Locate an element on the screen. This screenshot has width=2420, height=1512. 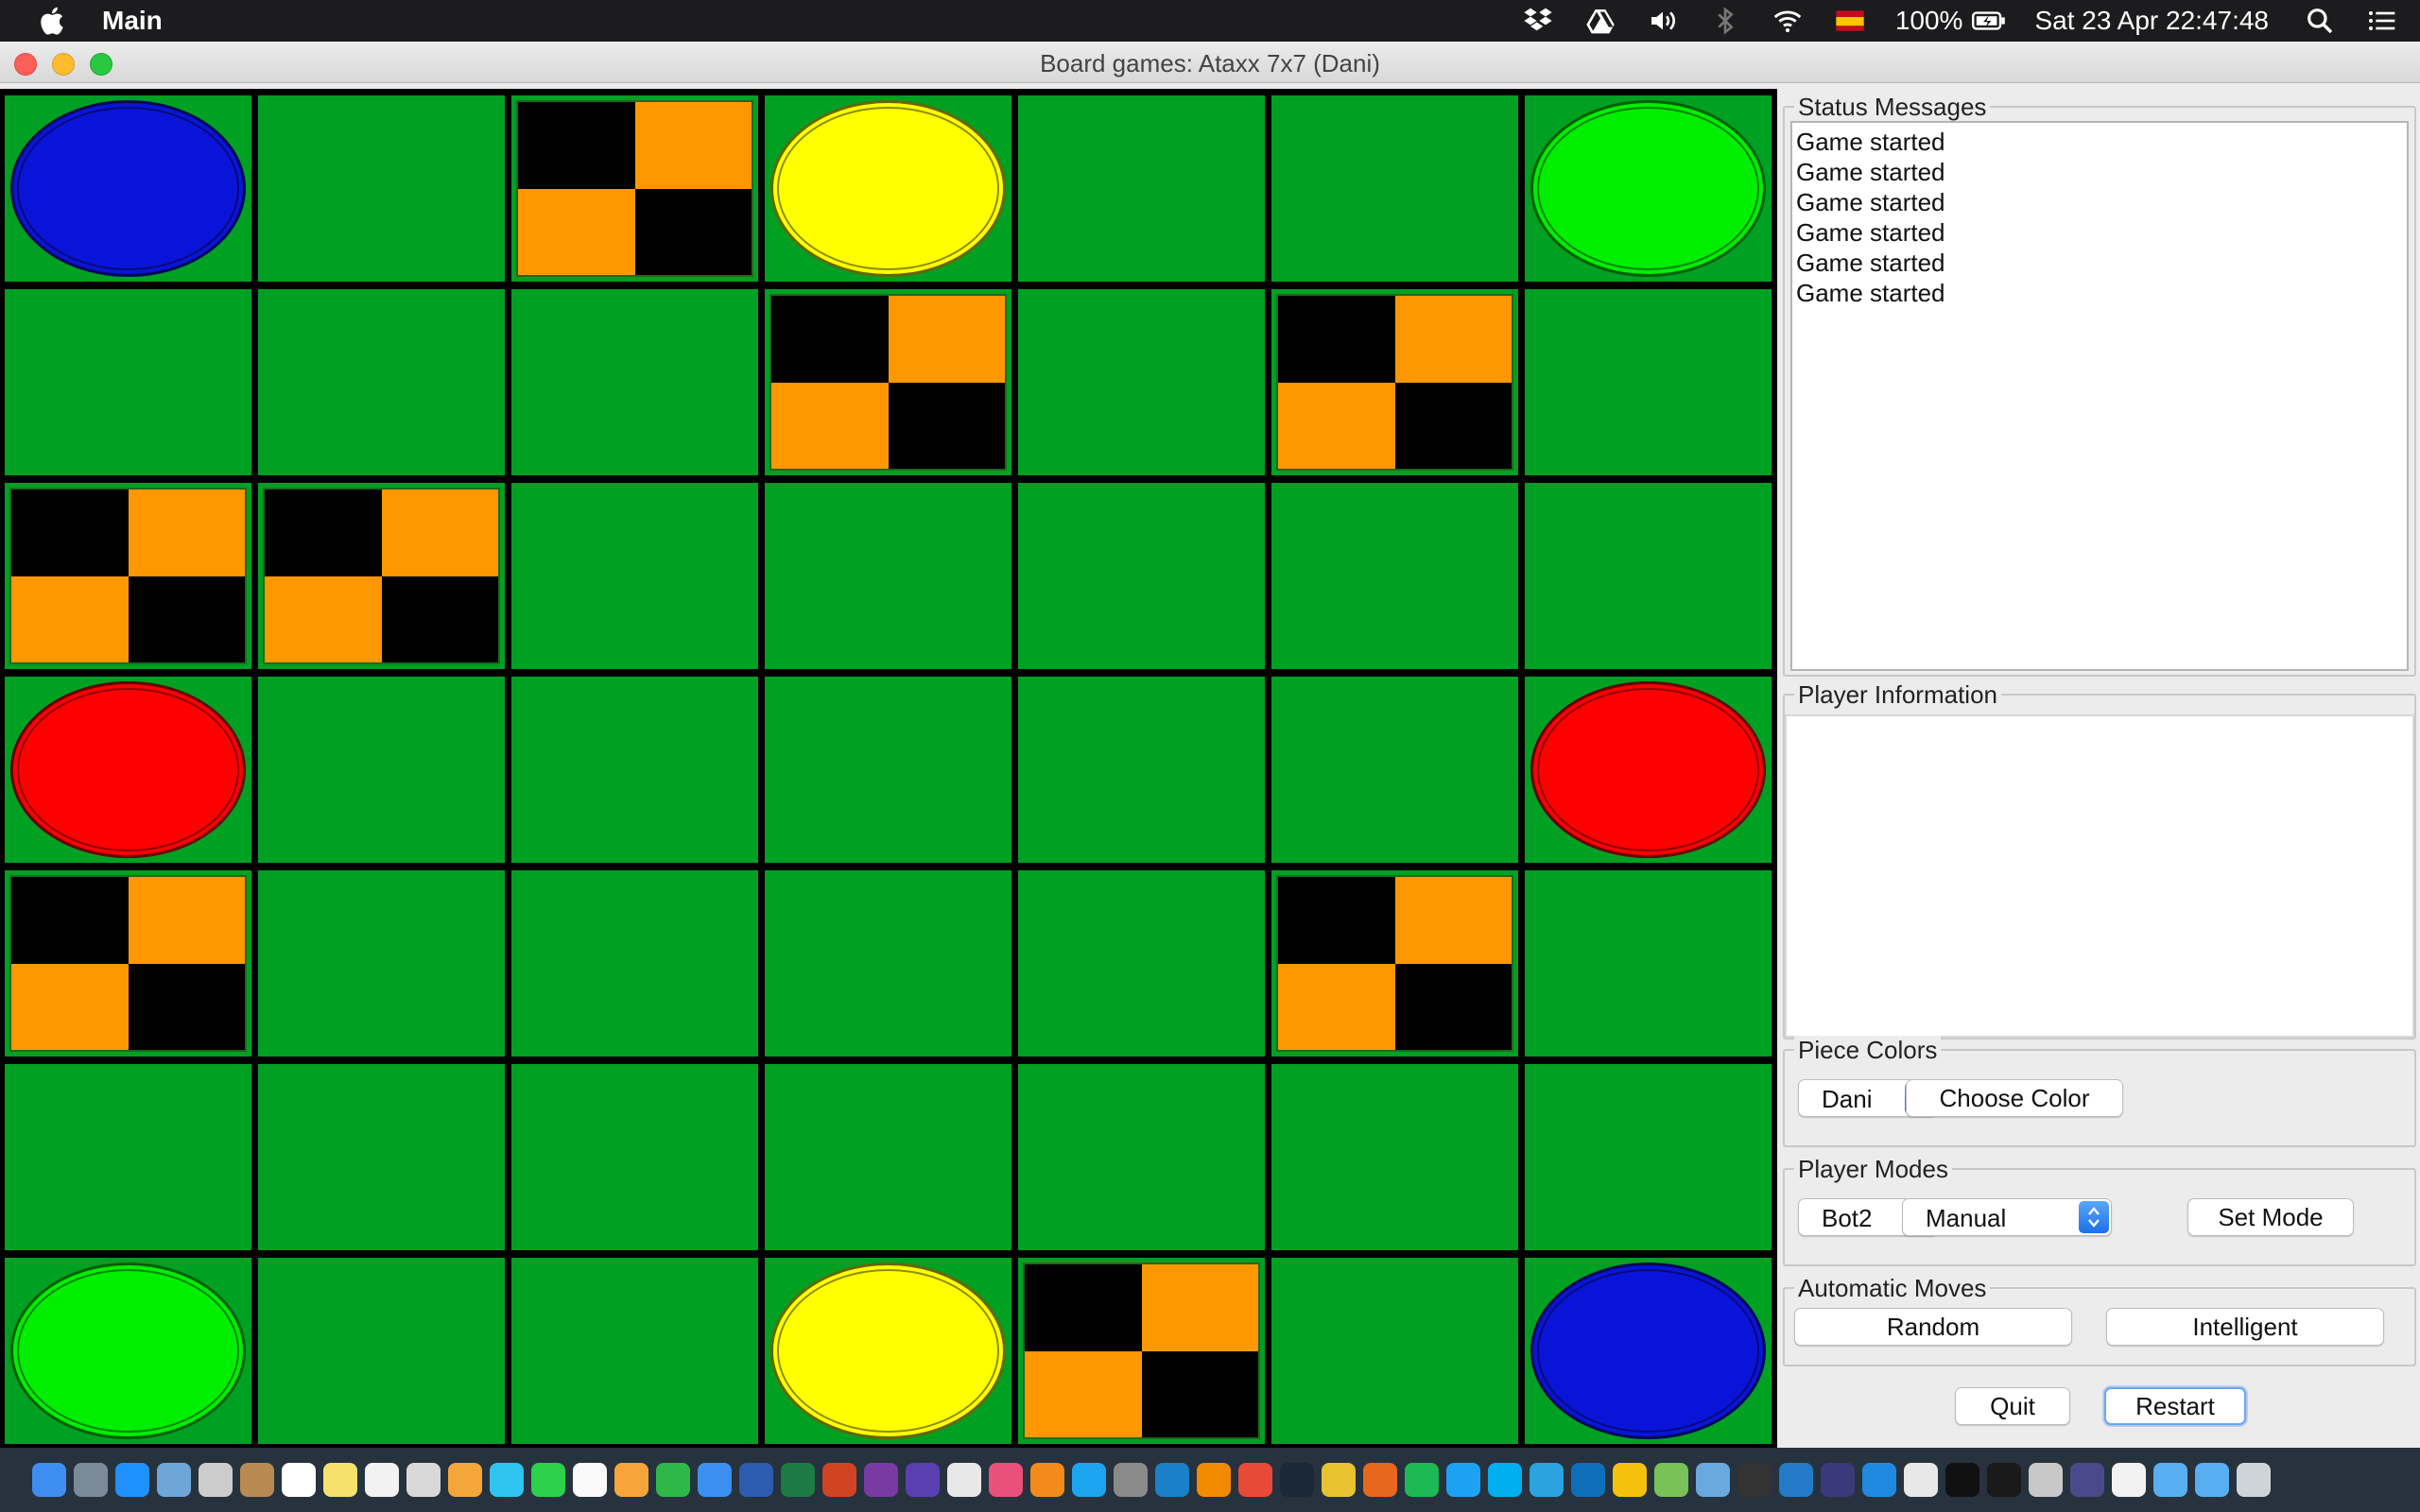
app-menu-name: Main is located at coordinates (132, 21).